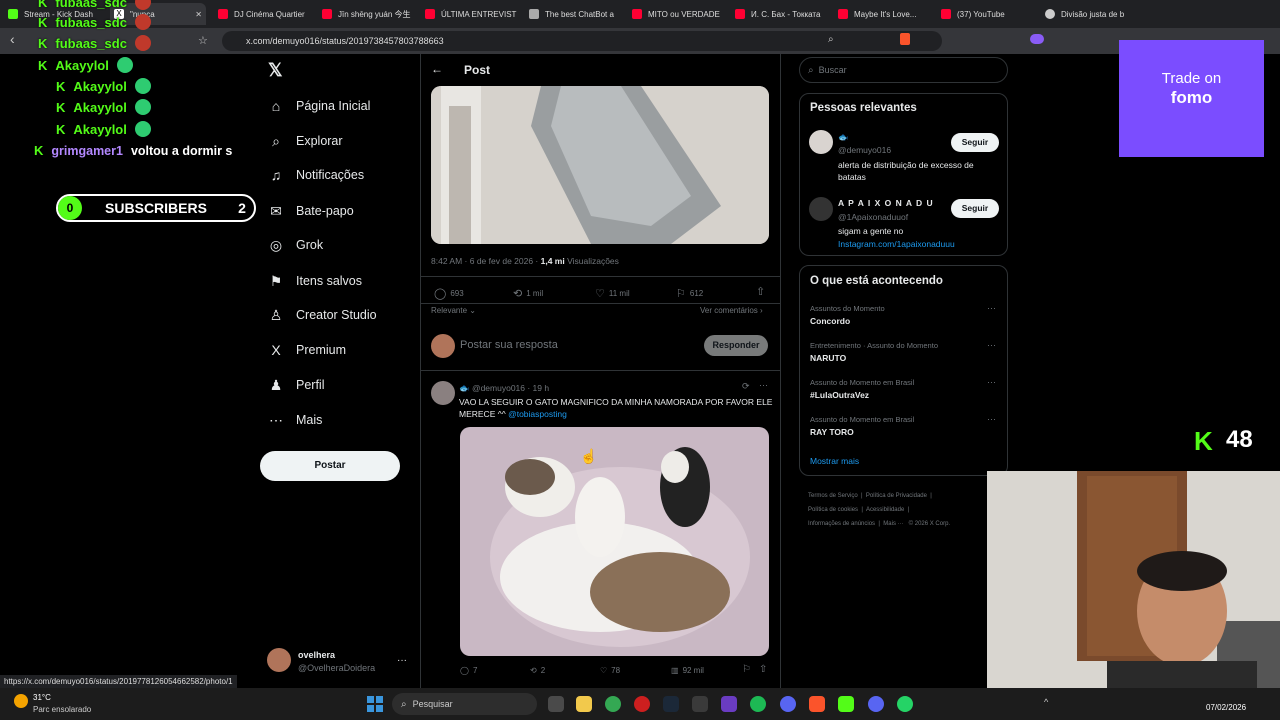 This screenshot has height=720, width=1280. I want to click on tab-5: The best ChatBot a, so click(577, 14).